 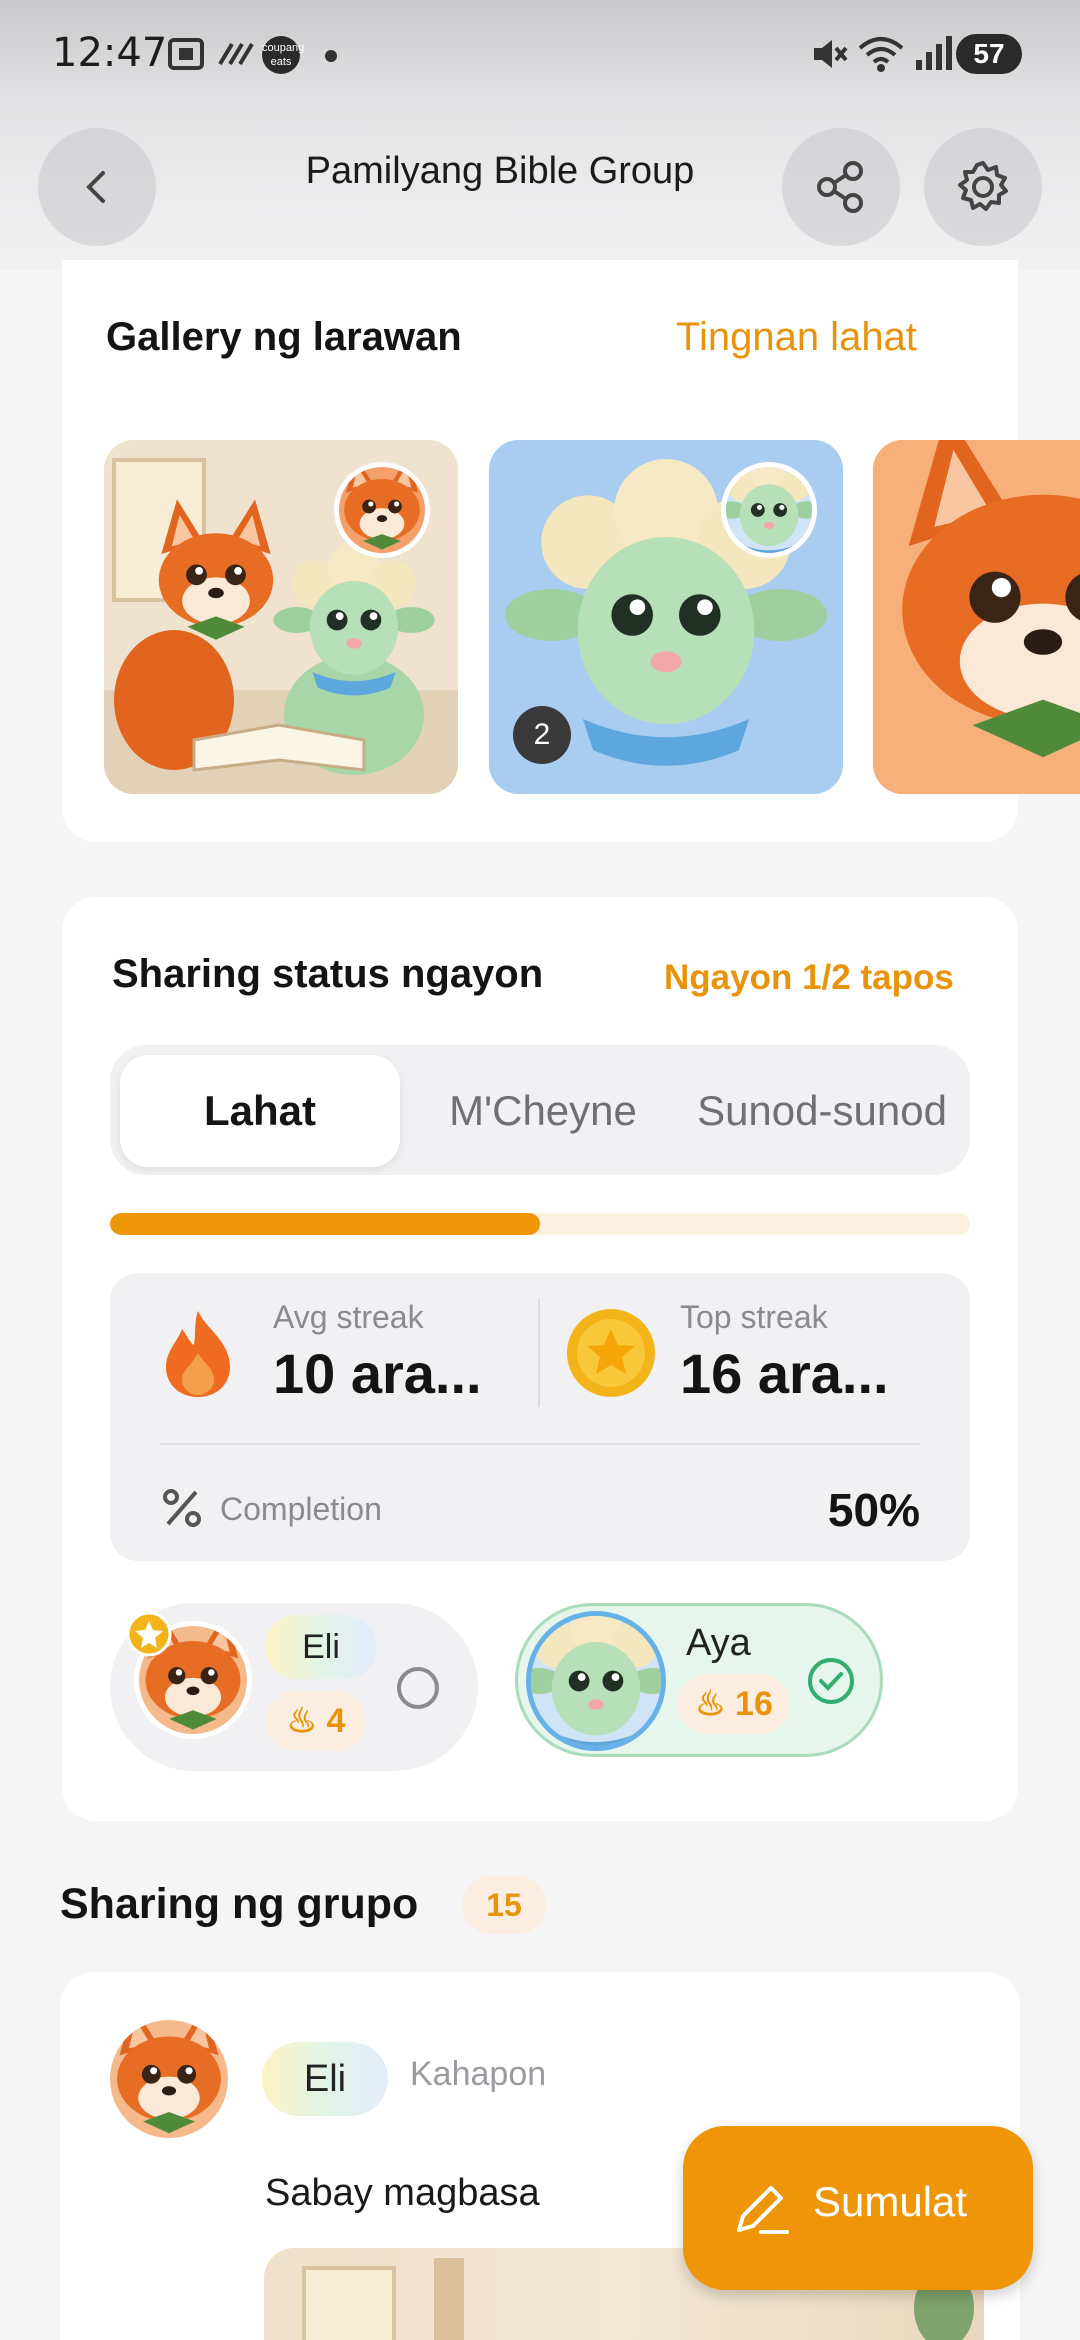 What do you see at coordinates (348, 1317) in the screenshot?
I see `avg-streak-label: Avg streak` at bounding box center [348, 1317].